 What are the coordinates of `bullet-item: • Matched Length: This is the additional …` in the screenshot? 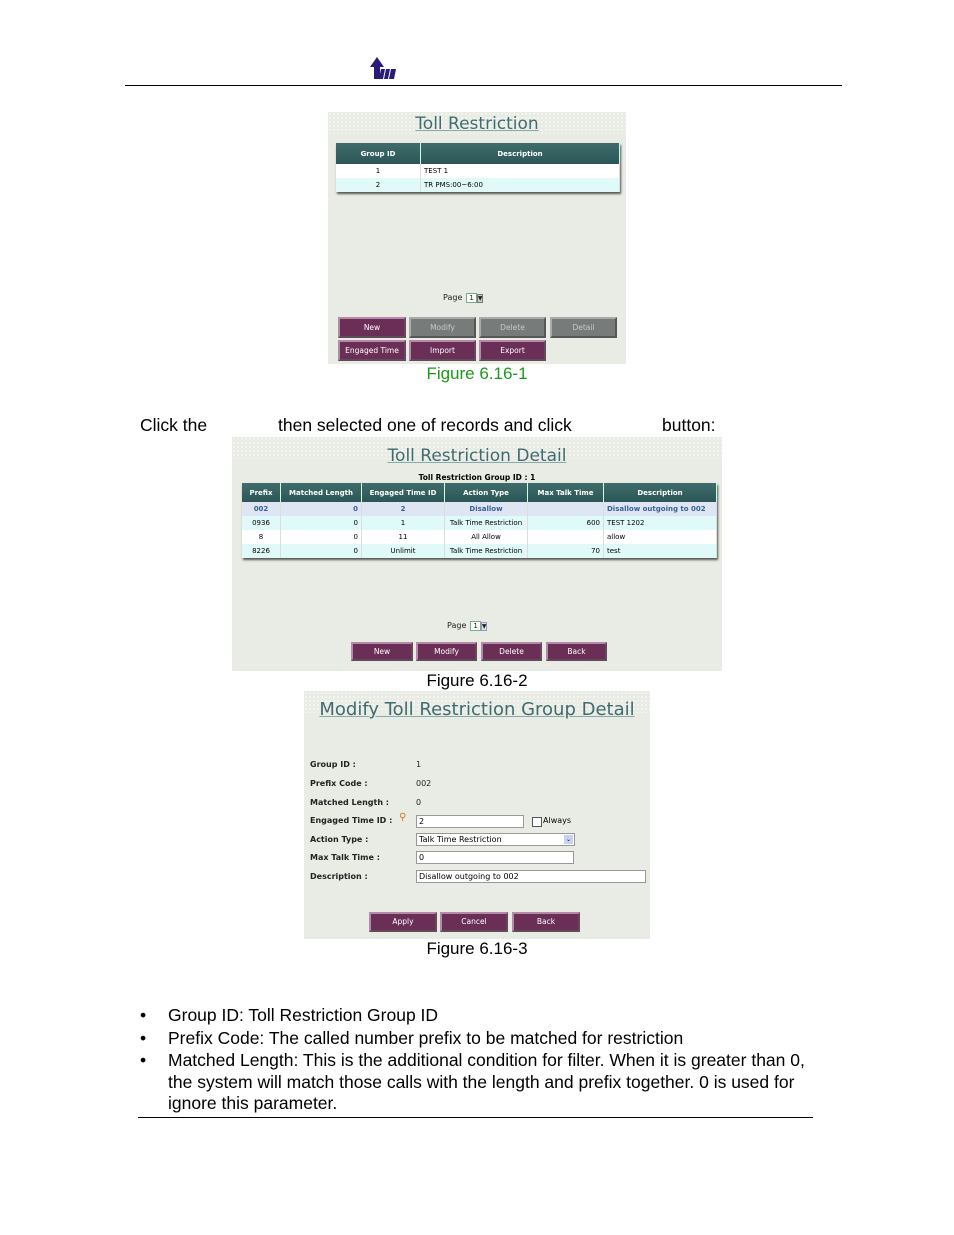 It's located at (472, 1081).